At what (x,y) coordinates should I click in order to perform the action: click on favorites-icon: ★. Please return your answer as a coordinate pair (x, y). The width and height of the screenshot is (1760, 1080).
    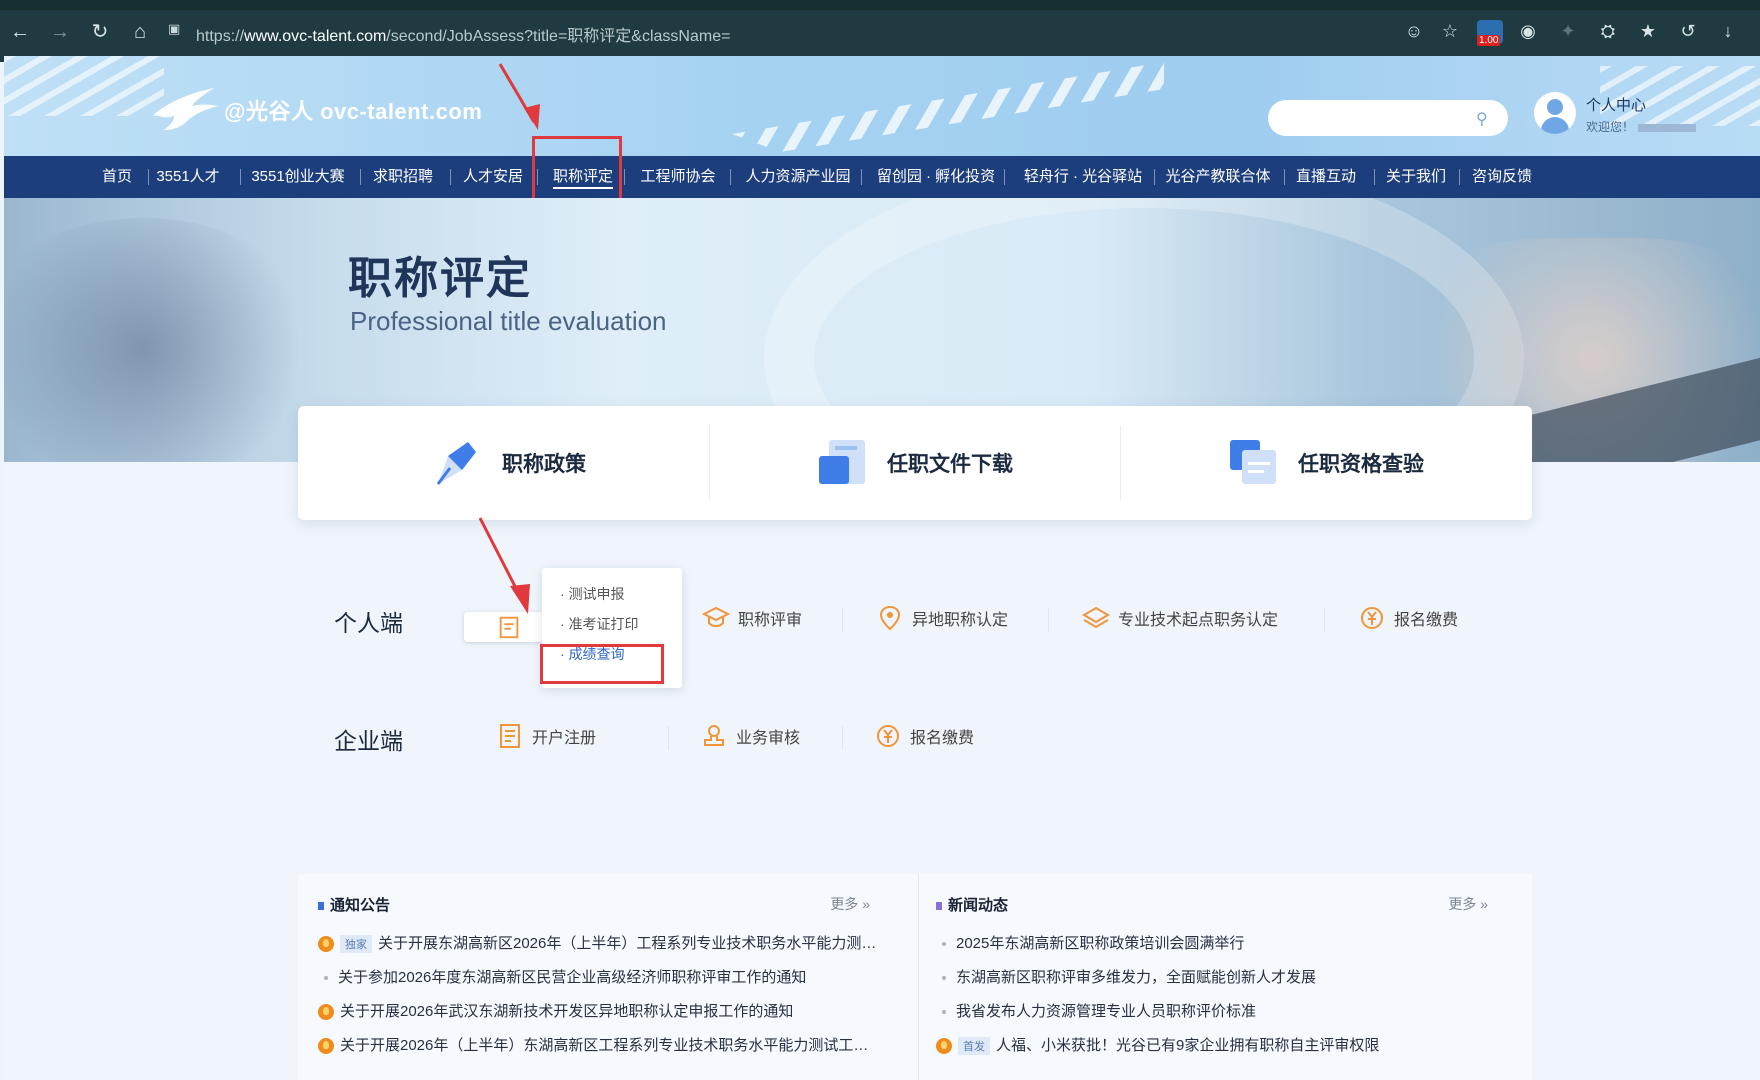
    Looking at the image, I should click on (1648, 31).